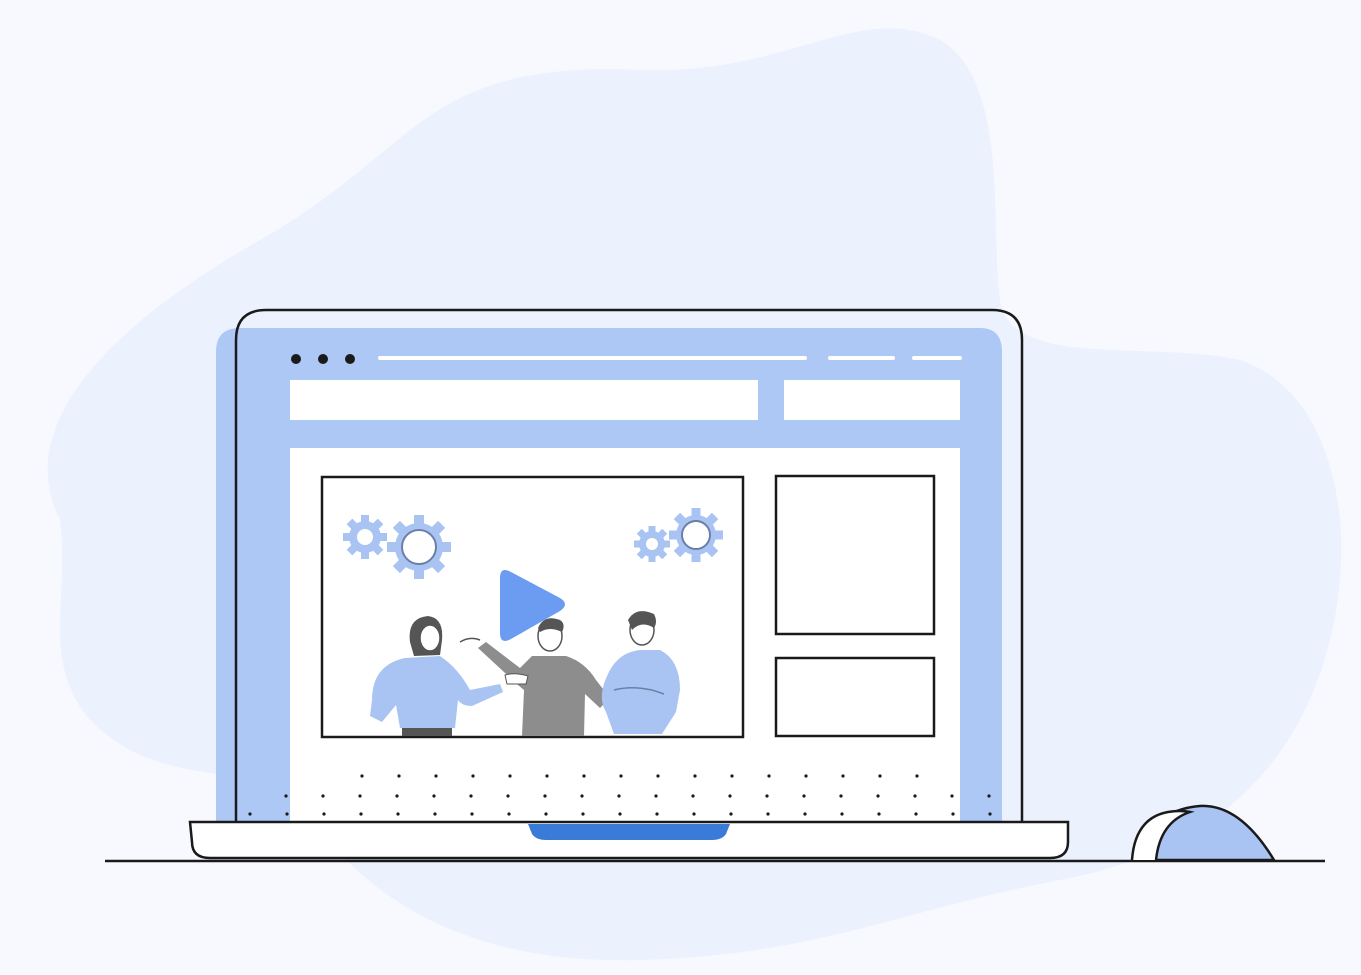 This screenshot has width=1361, height=975. Describe the element at coordinates (855, 697) in the screenshot. I see `sidebar-card-bottom` at that location.